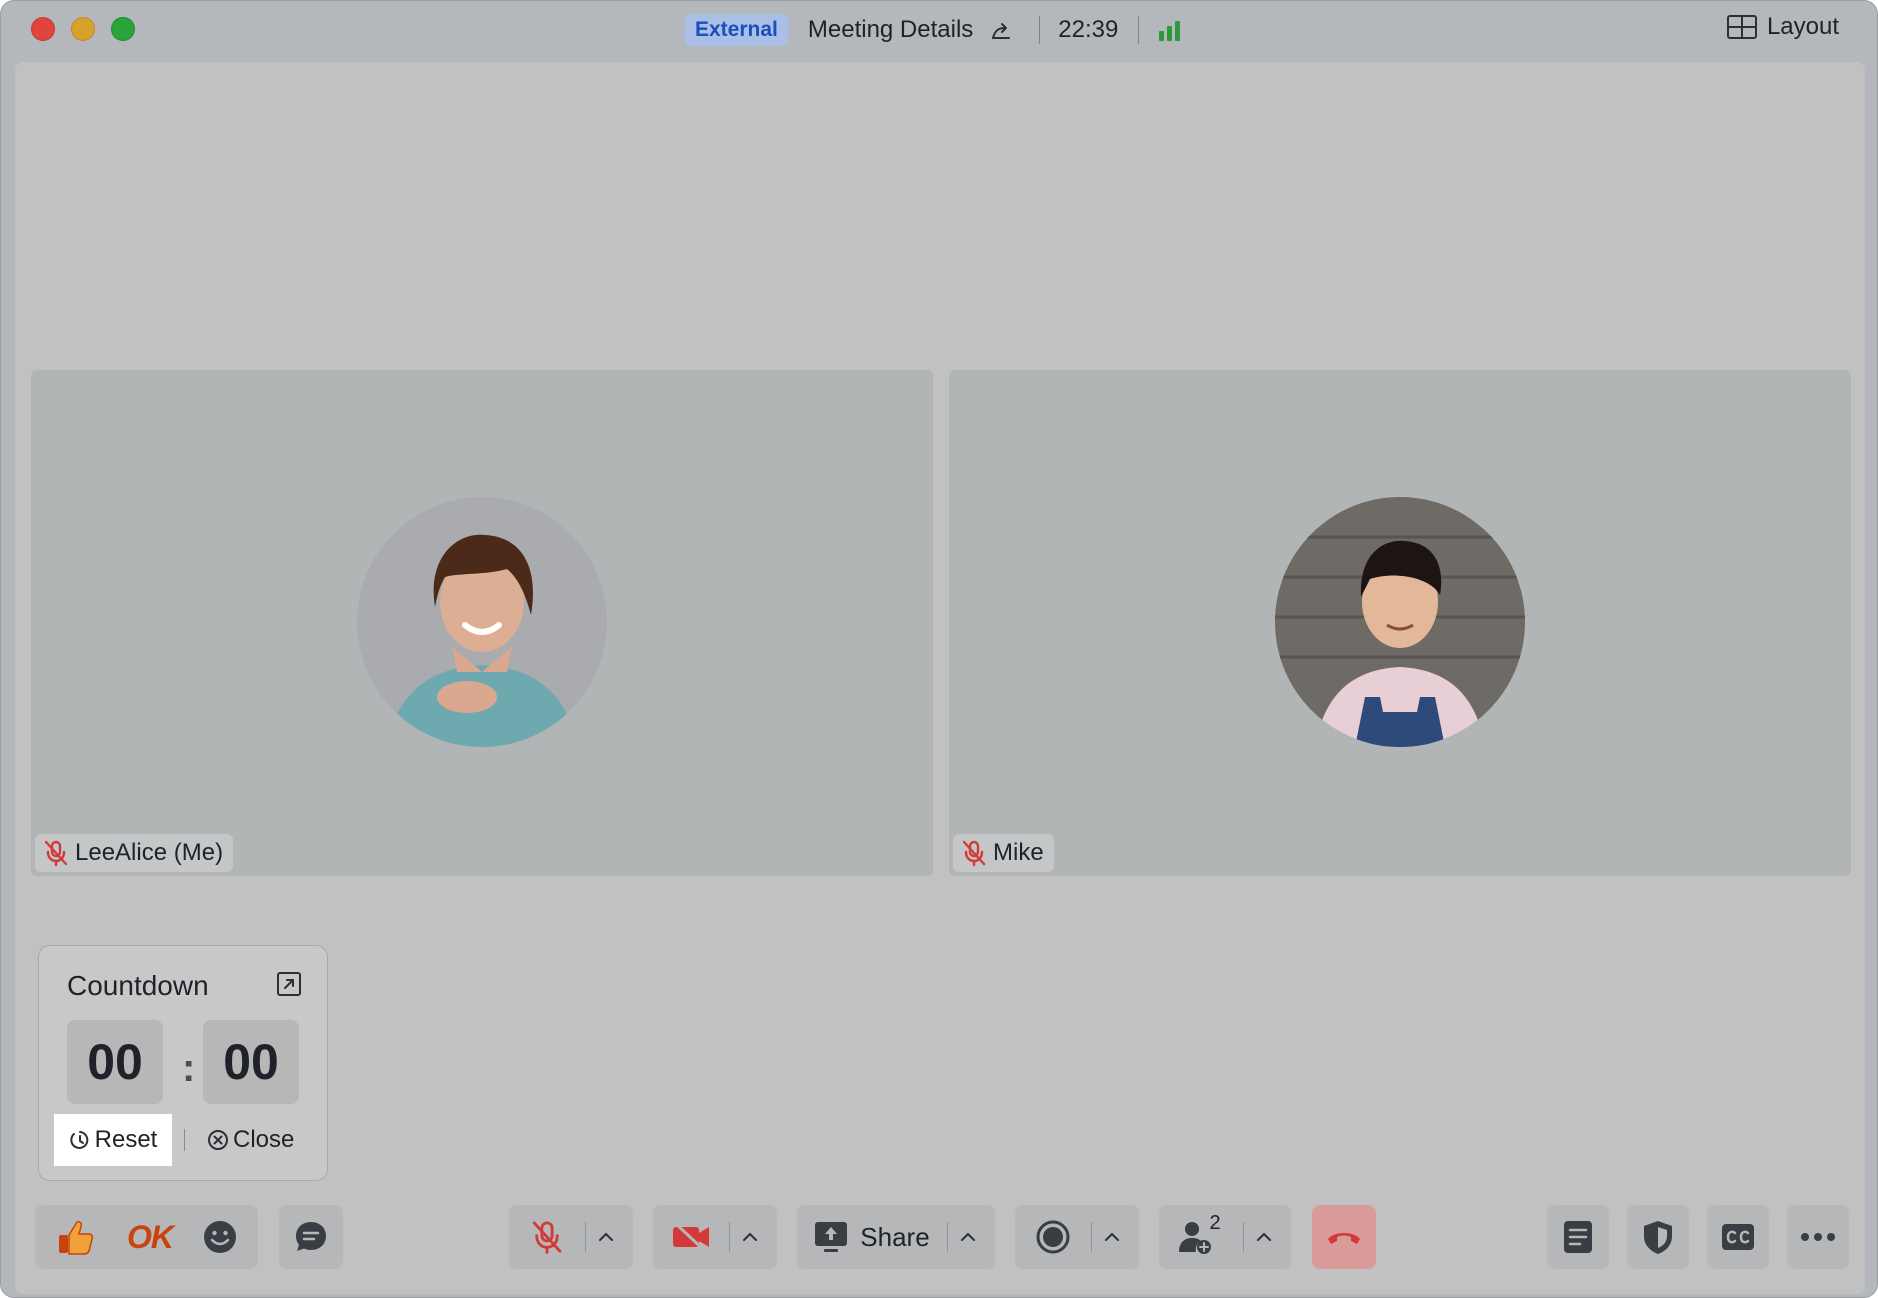  I want to click on captions-group, so click(1738, 1237).